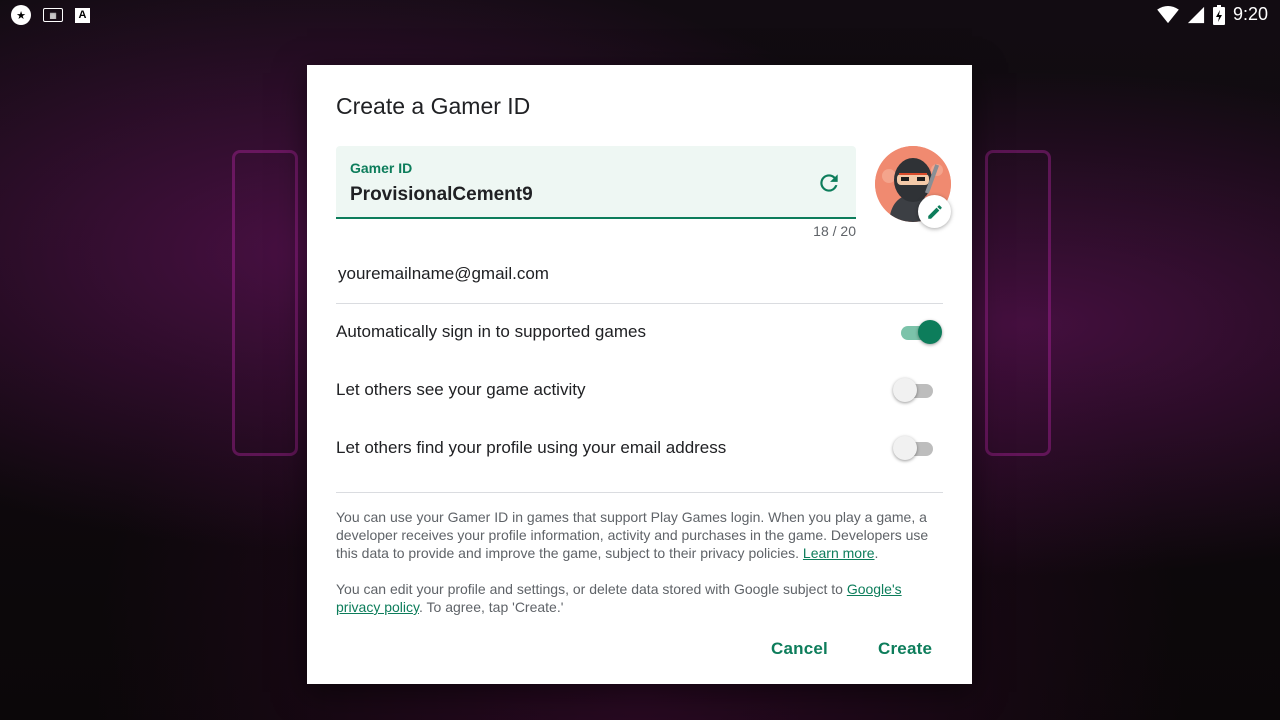 Image resolution: width=1280 pixels, height=720 pixels. I want to click on setting-label: Automatically sign in to supported games, so click(491, 331).